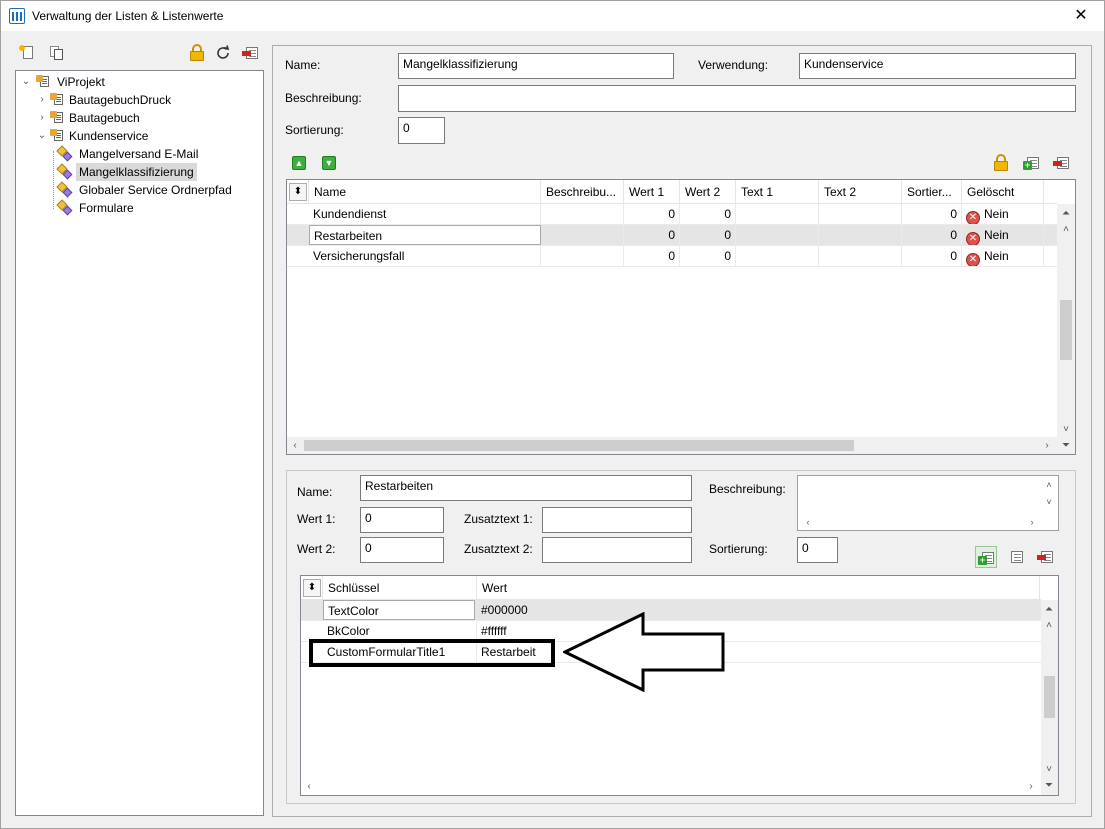 The image size is (1105, 829). I want to click on cell-name: Restarbeiten, so click(425, 235).